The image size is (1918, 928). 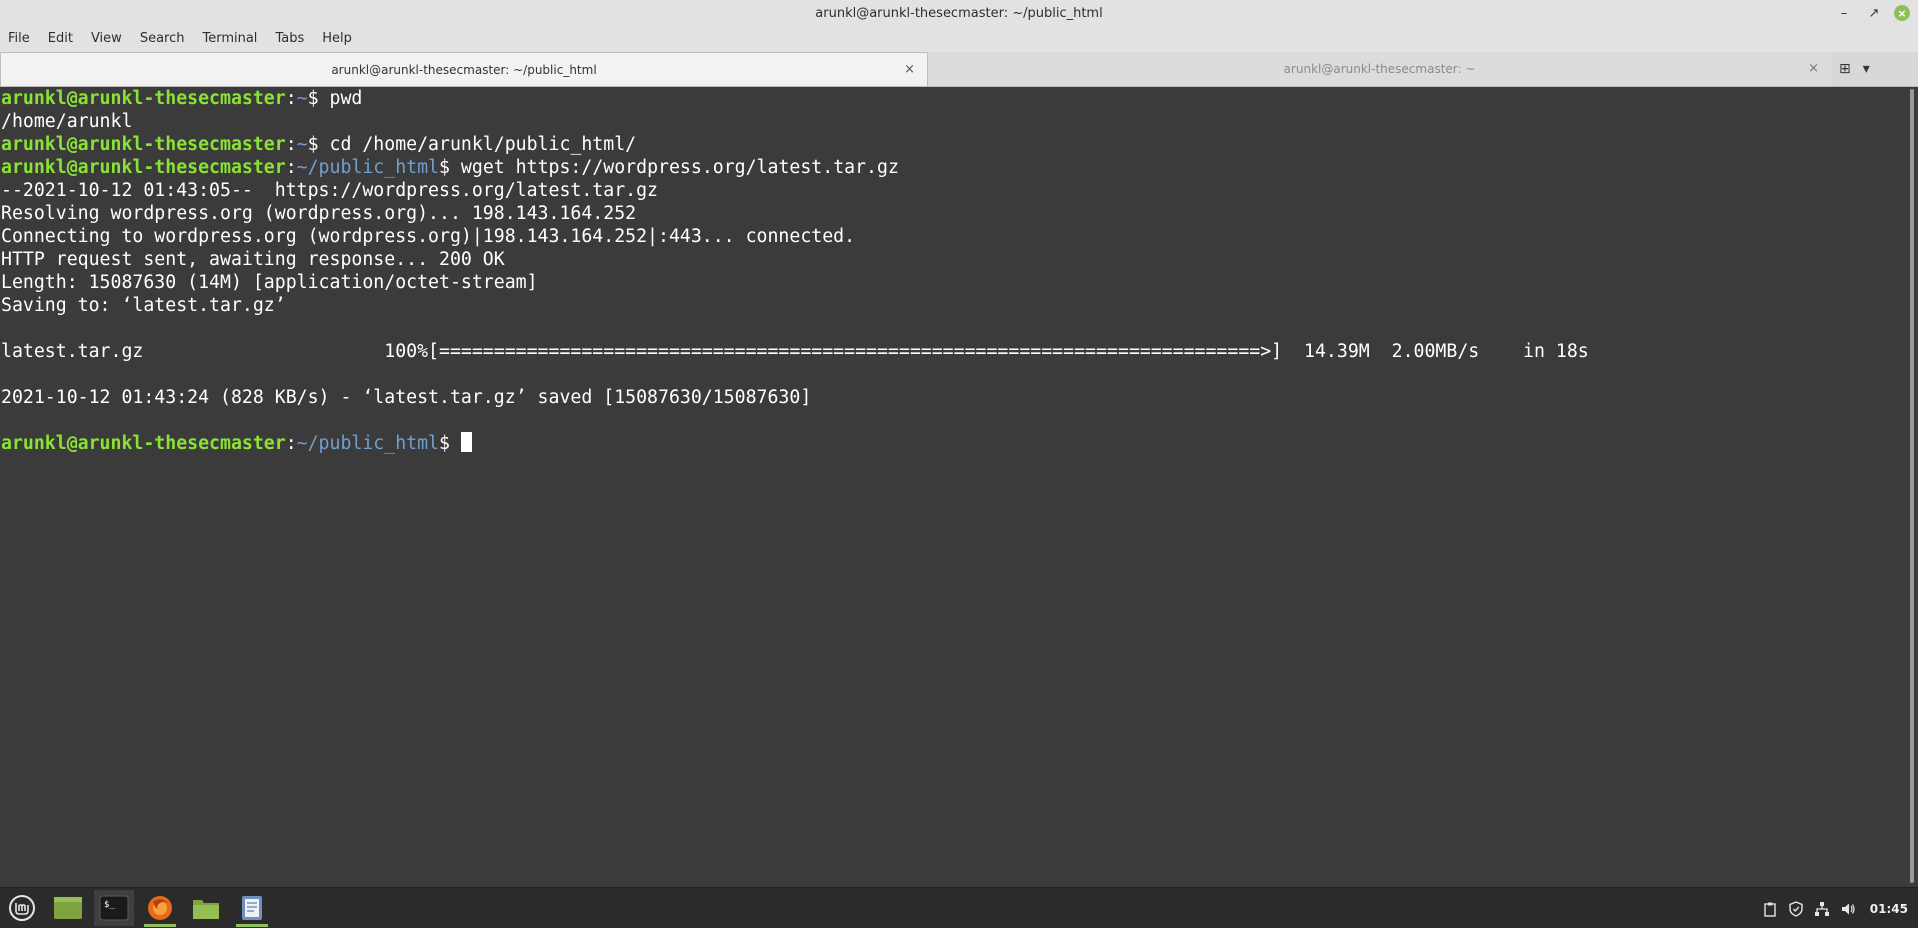 What do you see at coordinates (1845, 69) in the screenshot?
I see `new-tab-icon: ⊞` at bounding box center [1845, 69].